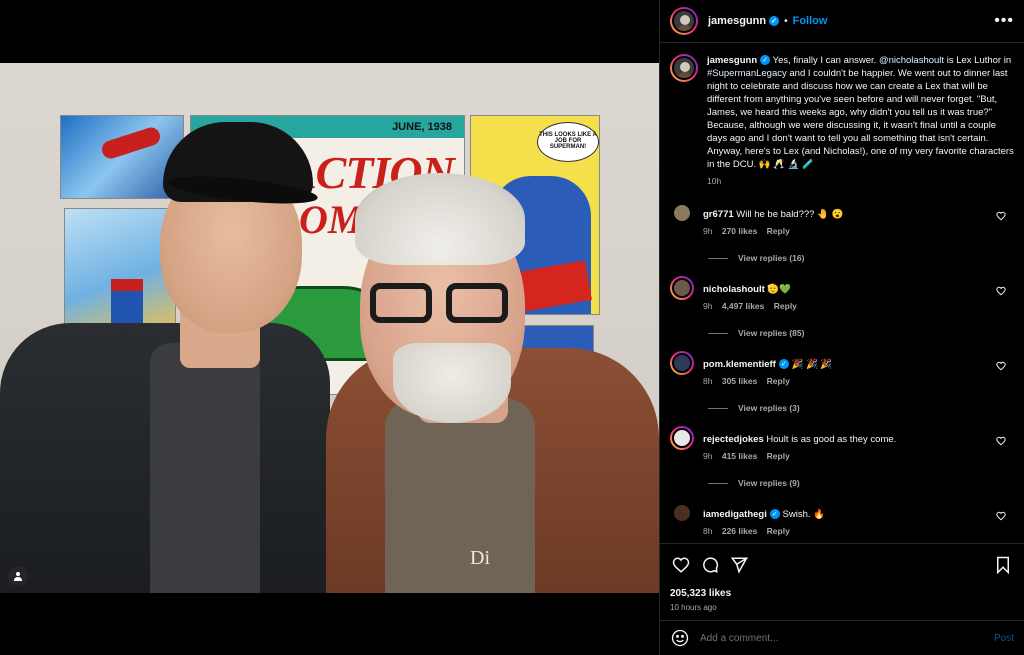  What do you see at coordinates (747, 73) in the screenshot?
I see `caption-hashtag: #SupermanLegacy` at bounding box center [747, 73].